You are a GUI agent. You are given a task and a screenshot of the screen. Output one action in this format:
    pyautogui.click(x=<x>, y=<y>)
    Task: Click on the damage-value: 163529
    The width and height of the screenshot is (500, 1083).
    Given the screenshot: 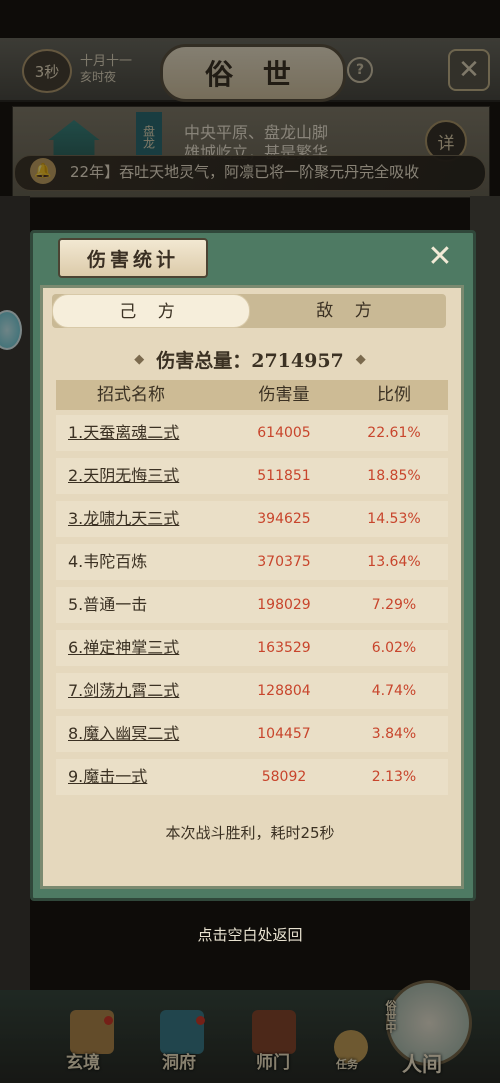 What is the action you would take?
    pyautogui.click(x=284, y=648)
    